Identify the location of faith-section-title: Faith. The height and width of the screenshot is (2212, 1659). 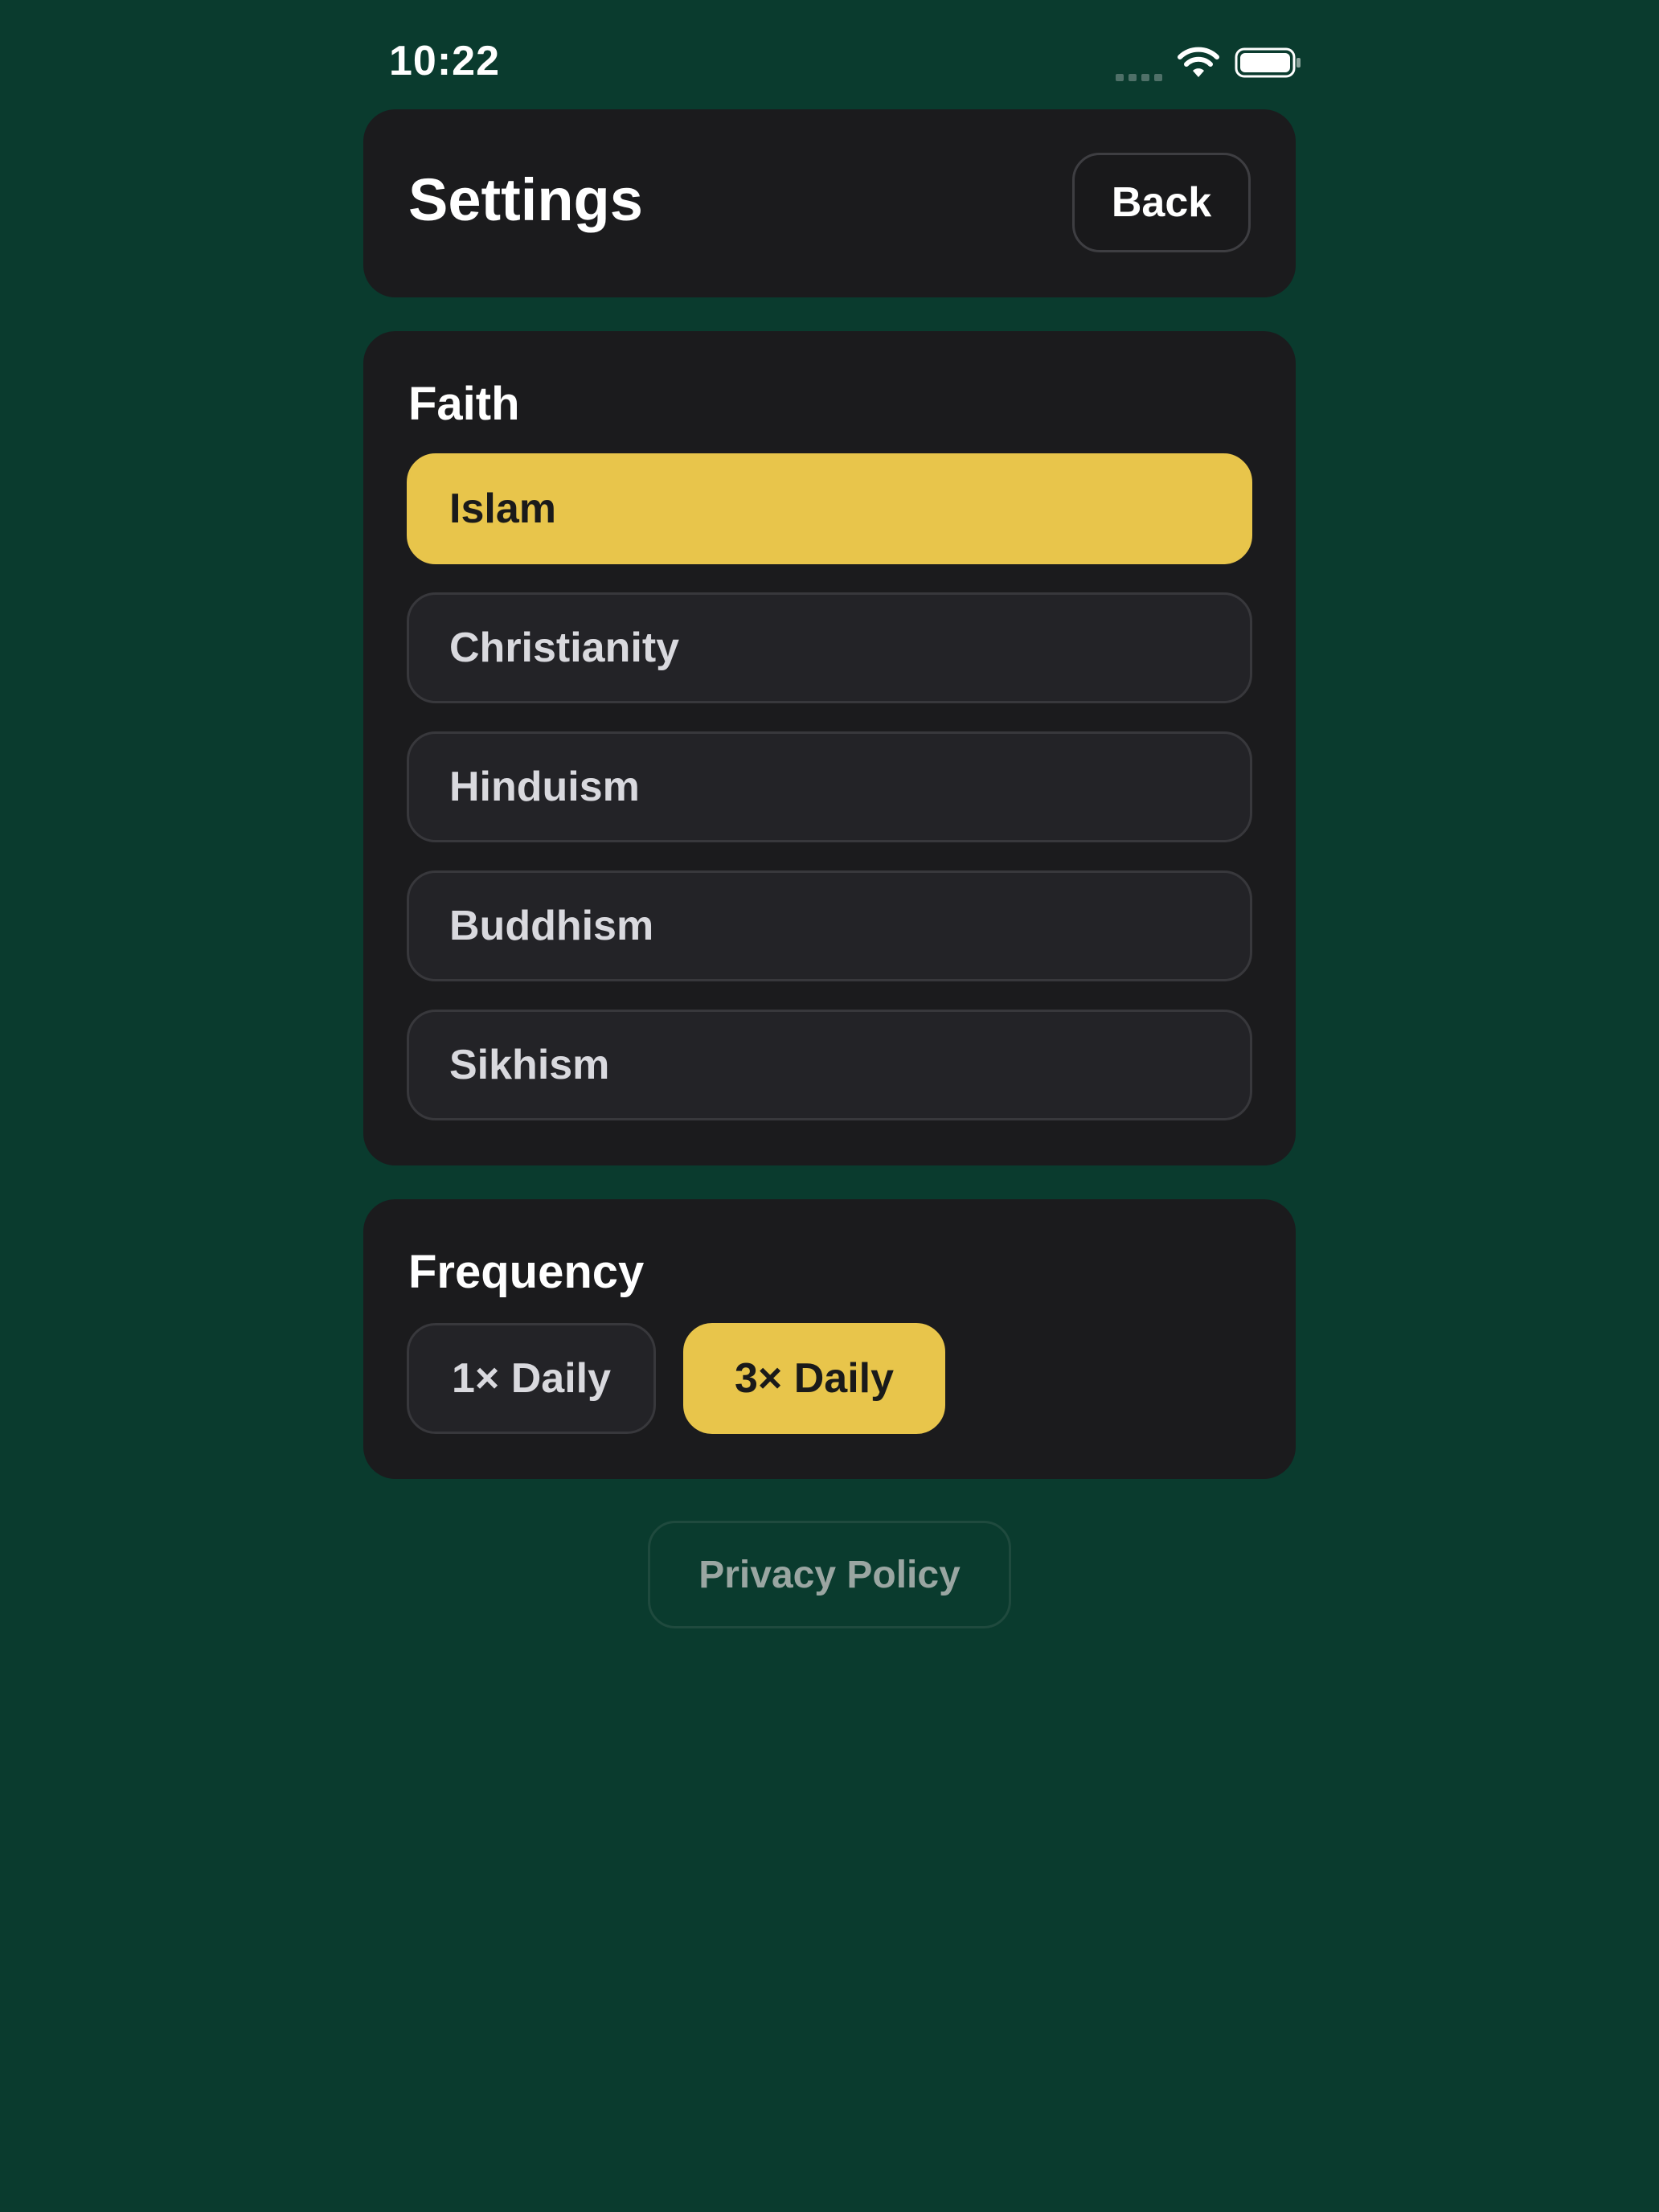
(464, 404).